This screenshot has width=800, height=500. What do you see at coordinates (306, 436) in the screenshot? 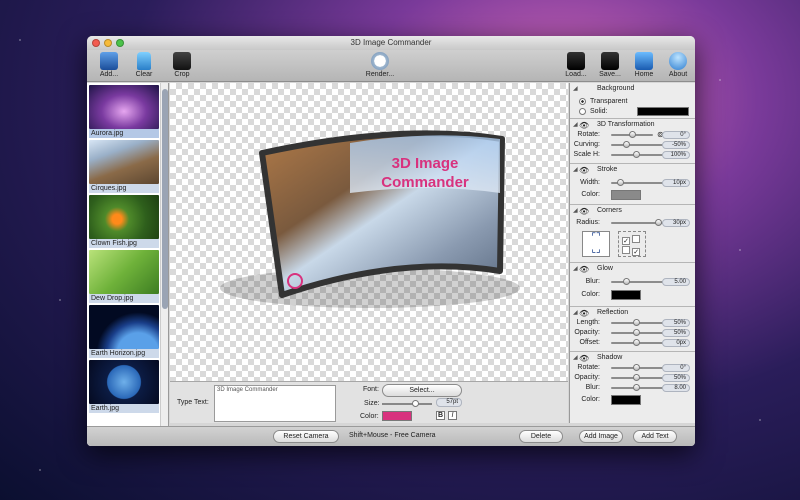
I see `reset-camera-button: Reset Camera` at bounding box center [306, 436].